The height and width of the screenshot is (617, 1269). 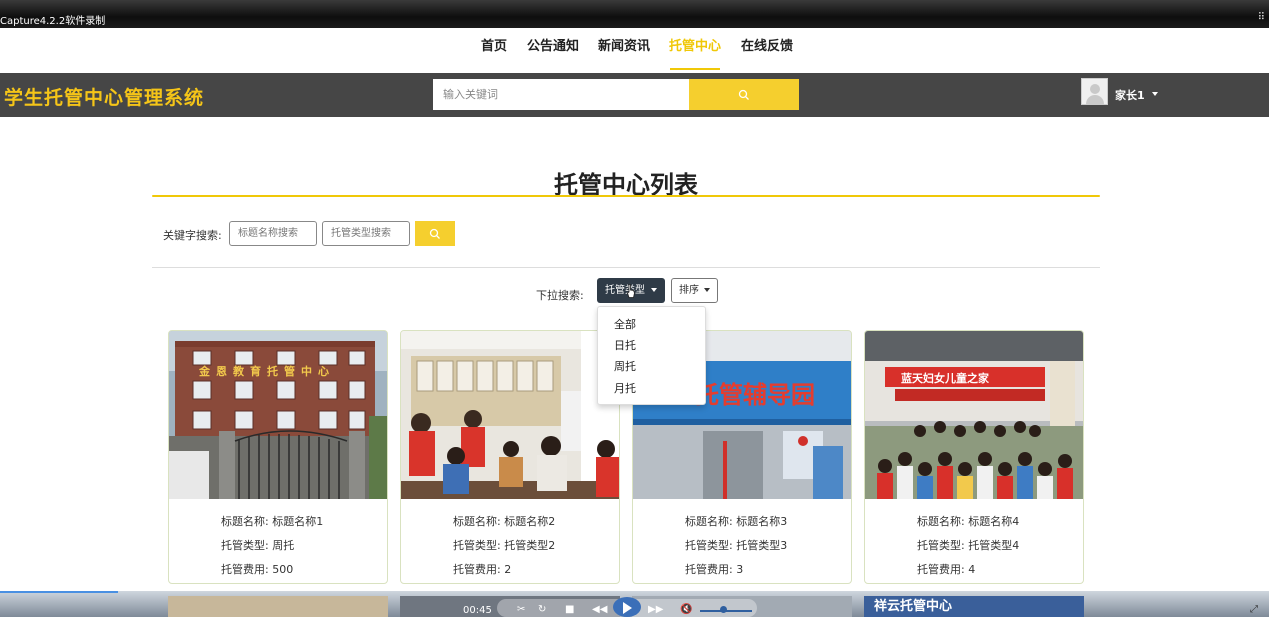 I want to click on sort-dropdown-label: 排序, so click(x=689, y=290).